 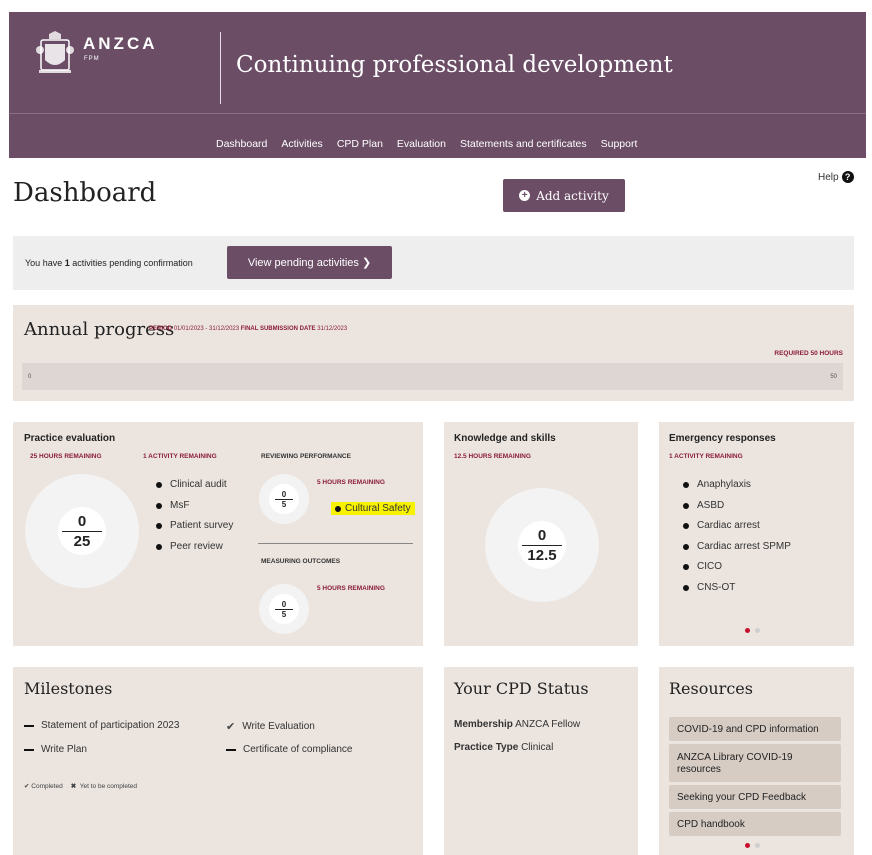 I want to click on add-activity-button: + Add activity, so click(x=564, y=195).